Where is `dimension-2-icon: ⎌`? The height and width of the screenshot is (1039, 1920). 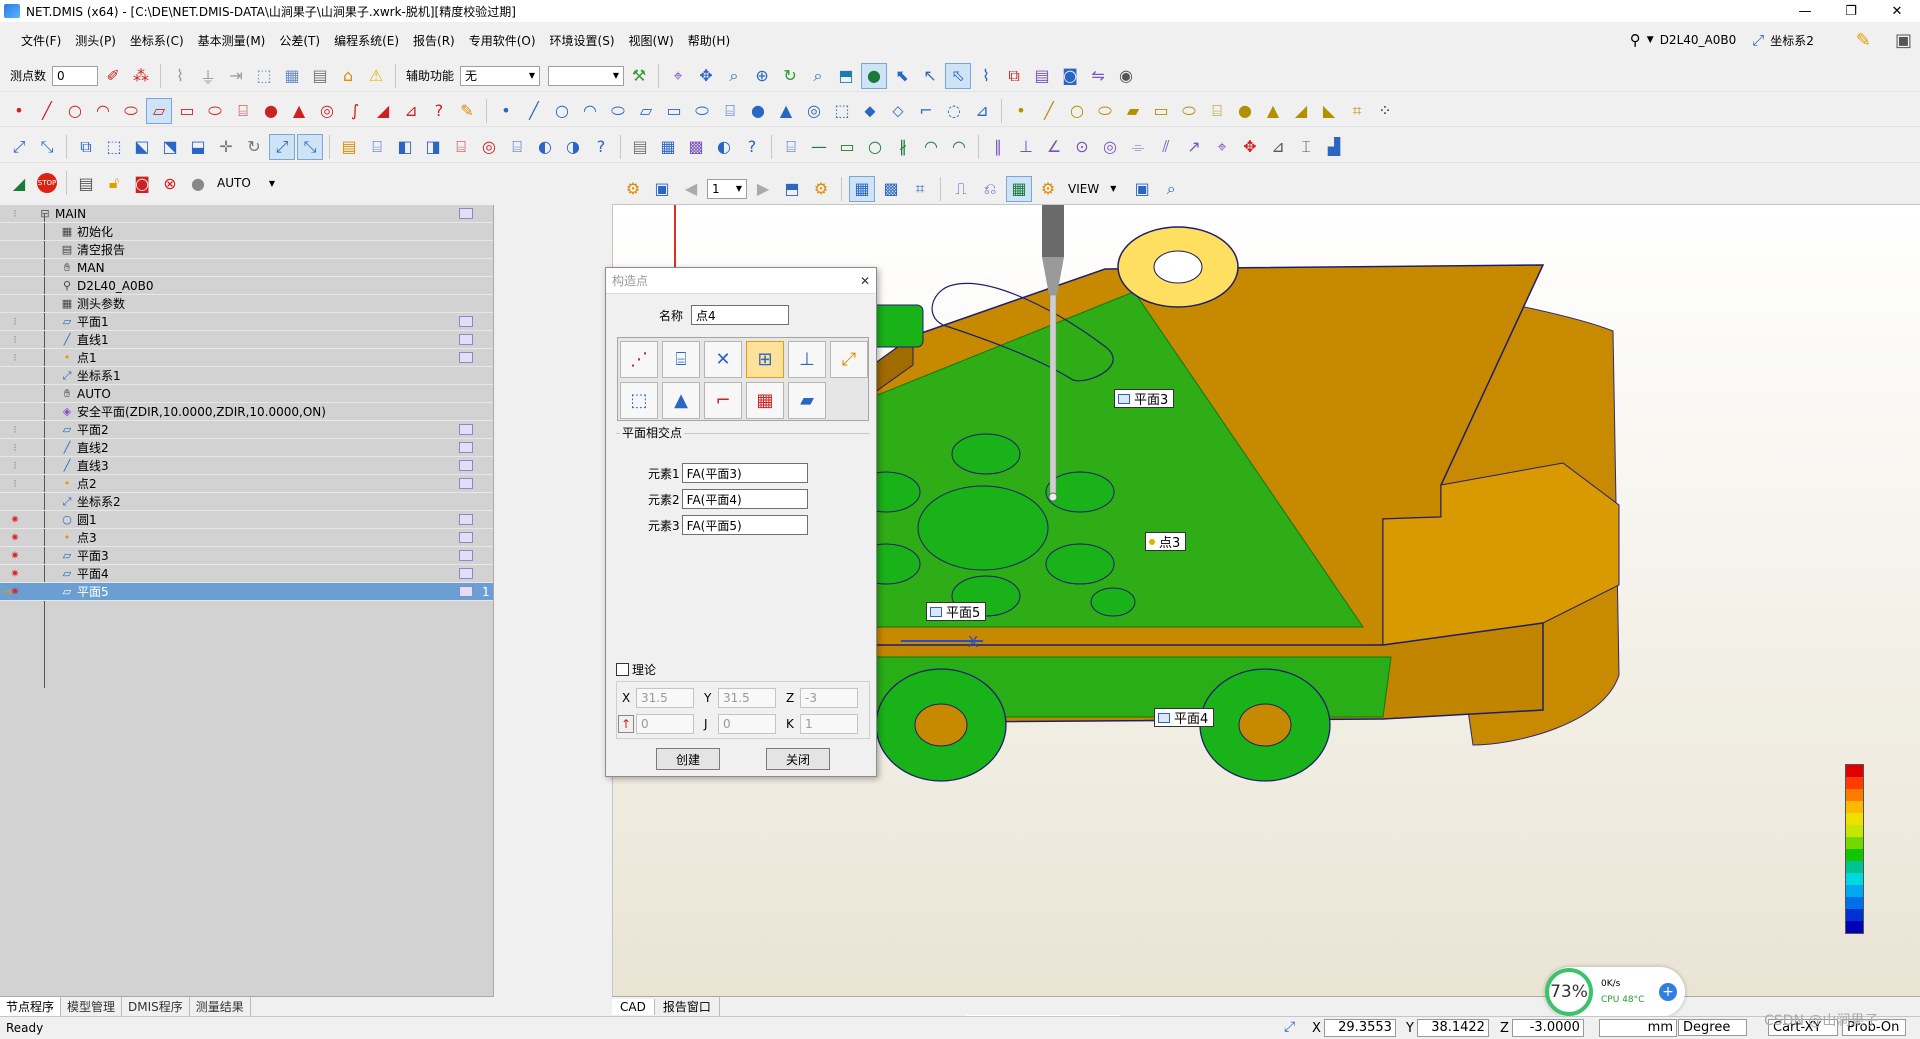 dimension-2-icon: ⎌ is located at coordinates (990, 189).